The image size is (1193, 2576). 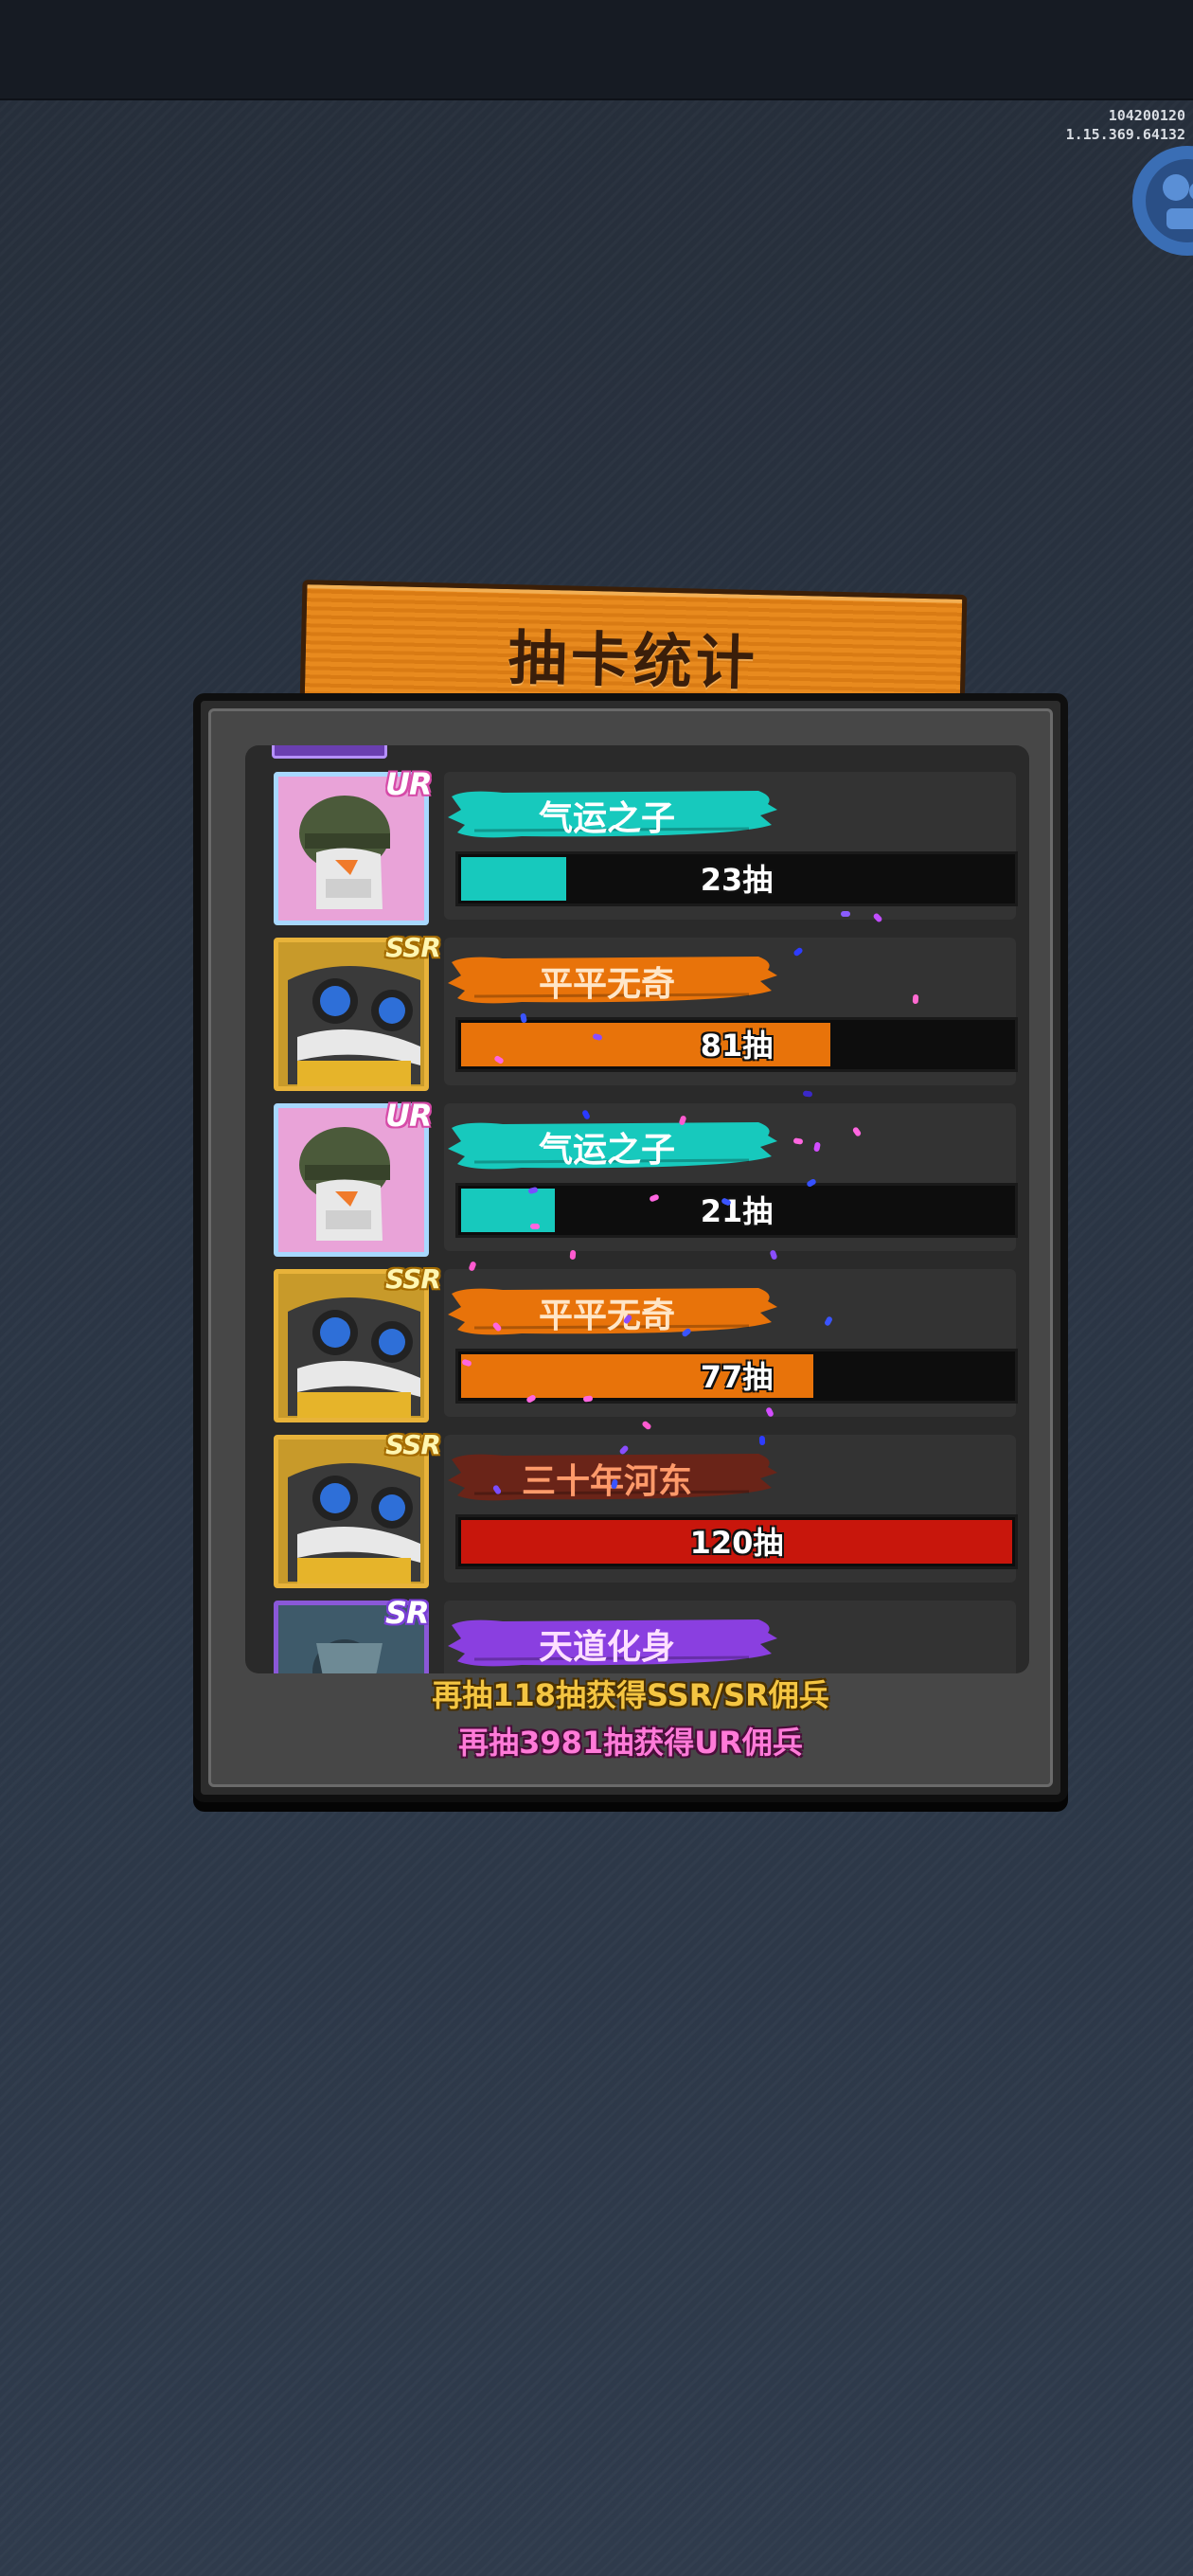 I want to click on draw-record-row: UR 气运之子 23抽, so click(x=637, y=842).